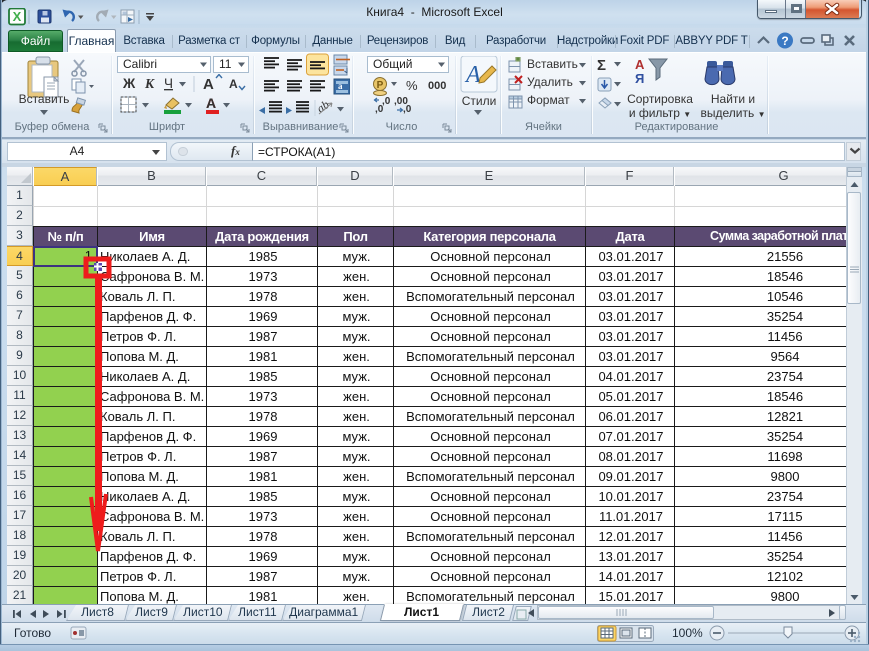  I want to click on svg-text: ab, so click(323, 106).